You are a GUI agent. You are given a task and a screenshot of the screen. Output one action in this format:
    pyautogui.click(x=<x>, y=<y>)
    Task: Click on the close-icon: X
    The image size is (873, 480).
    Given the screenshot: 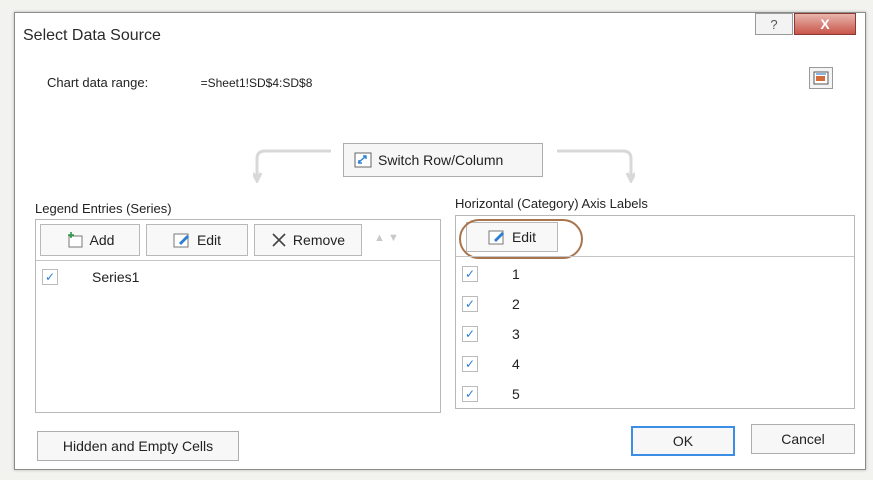 What is the action you would take?
    pyautogui.click(x=825, y=24)
    